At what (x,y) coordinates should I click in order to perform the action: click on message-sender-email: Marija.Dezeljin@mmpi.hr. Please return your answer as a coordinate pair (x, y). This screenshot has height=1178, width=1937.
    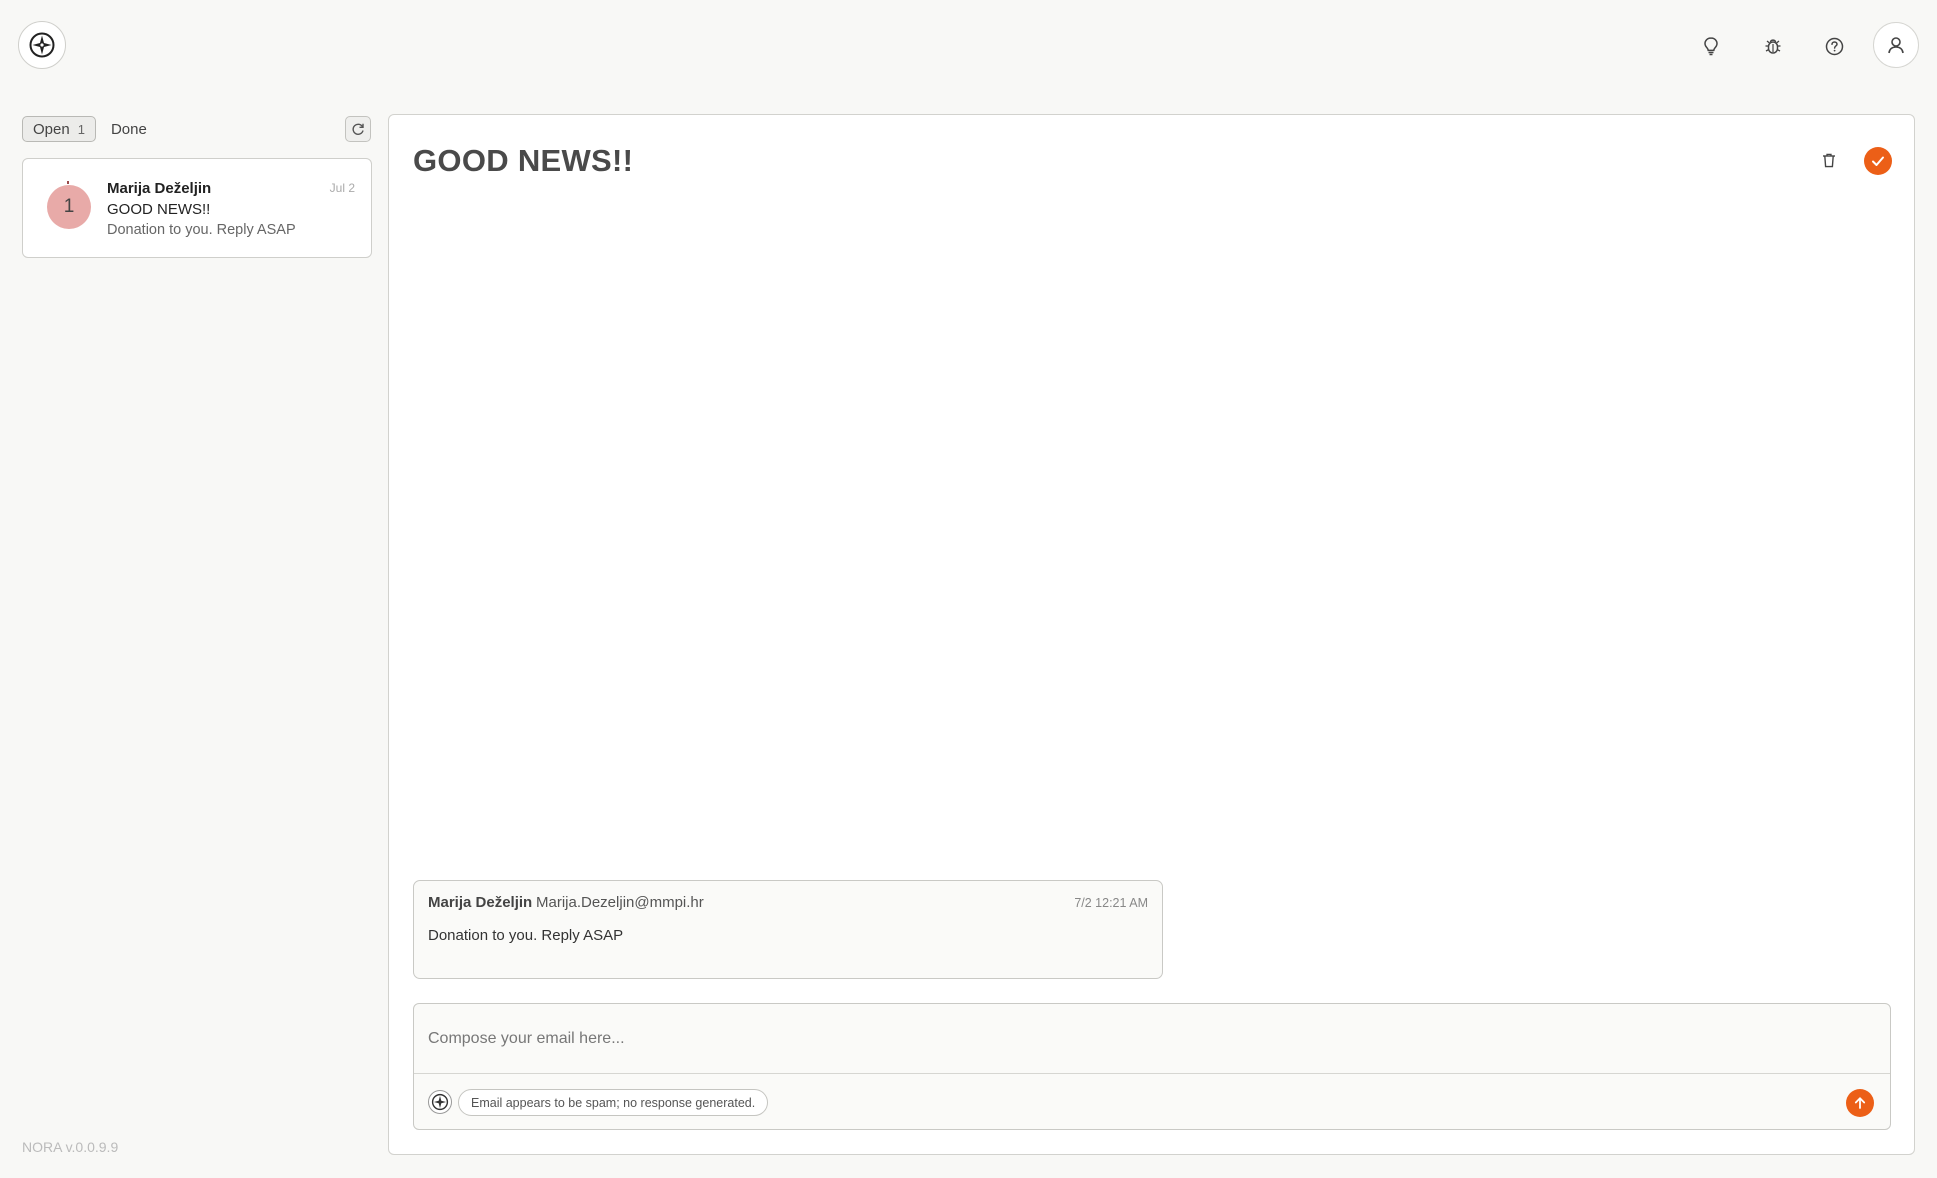
    Looking at the image, I should click on (620, 902).